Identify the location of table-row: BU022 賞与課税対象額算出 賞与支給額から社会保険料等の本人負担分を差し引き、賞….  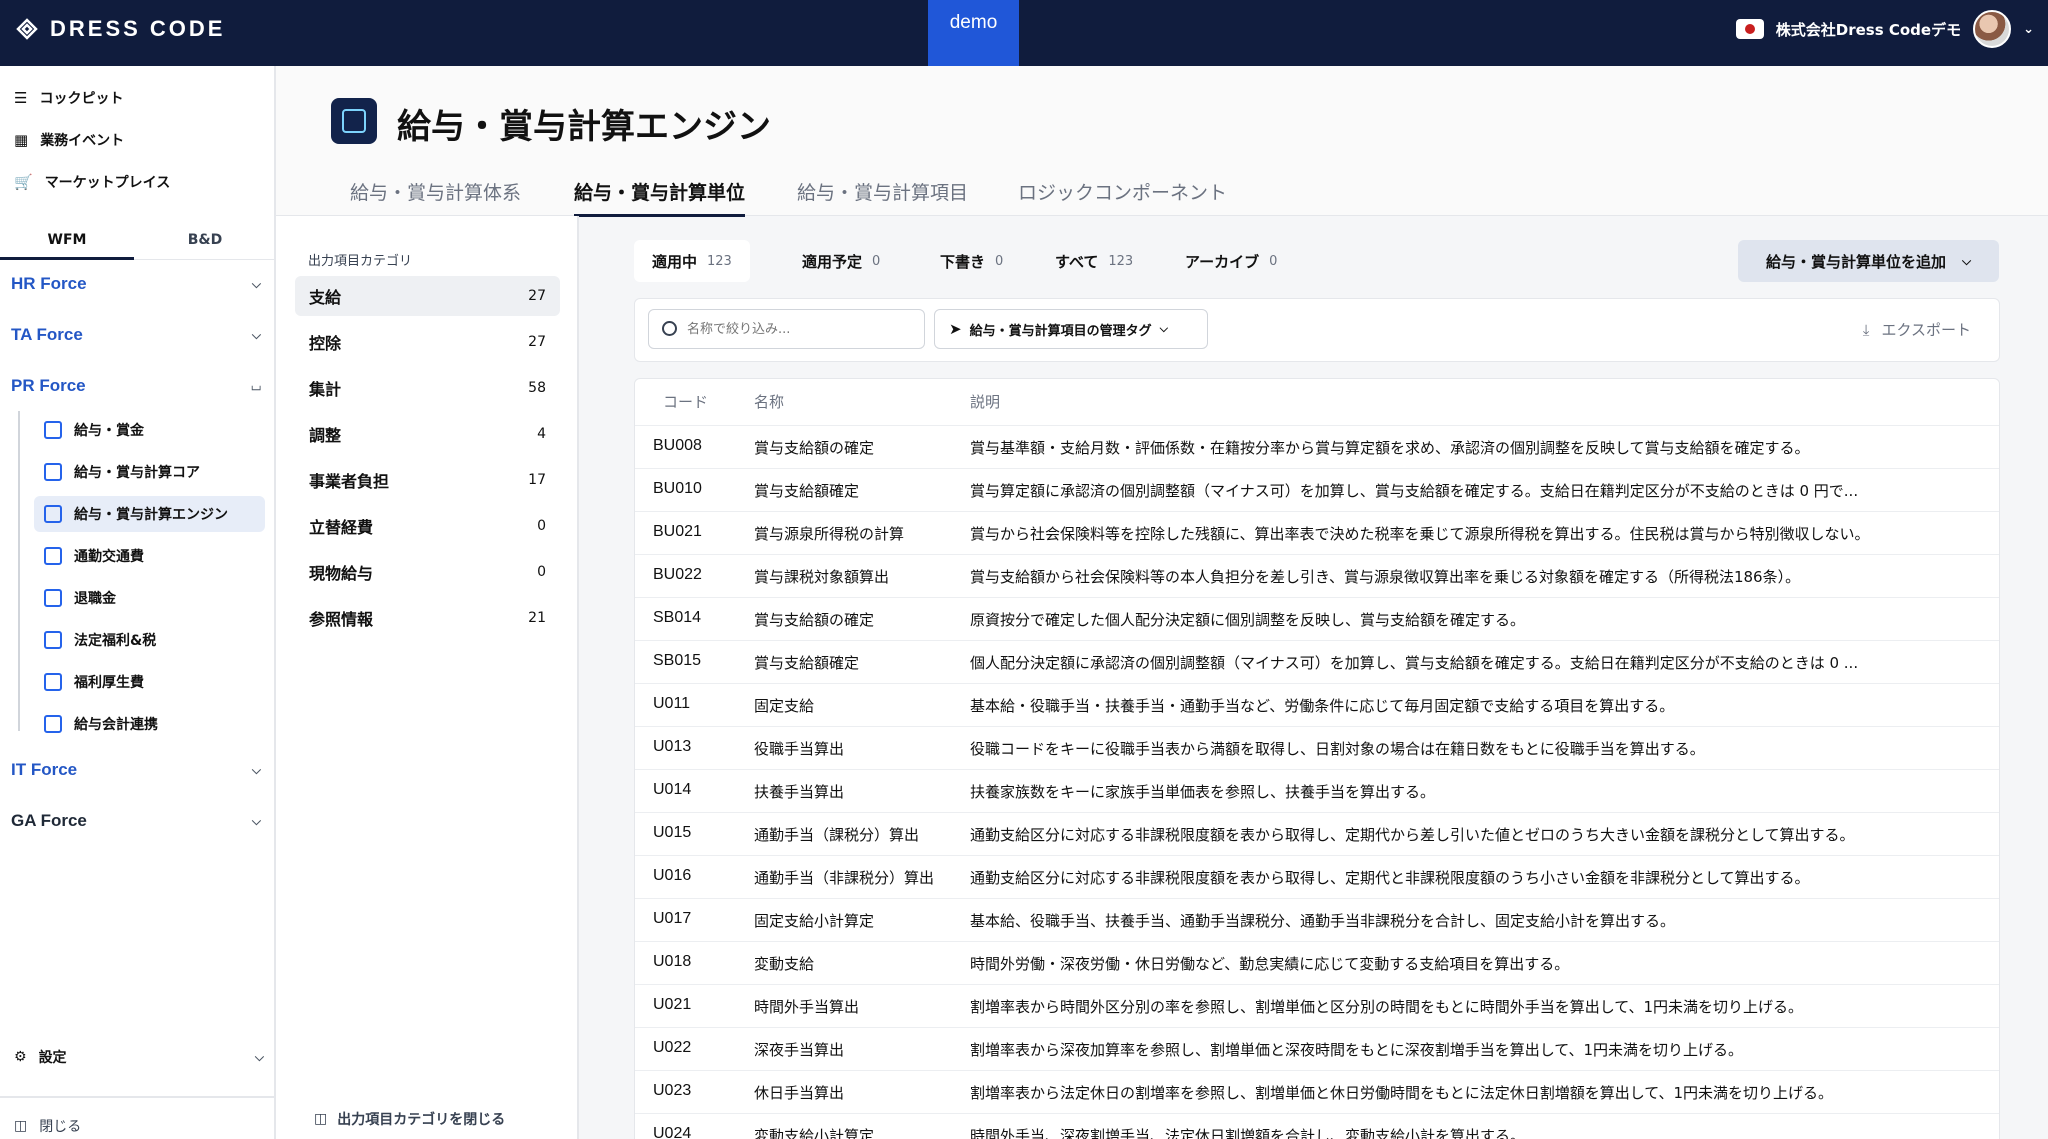
(1317, 575).